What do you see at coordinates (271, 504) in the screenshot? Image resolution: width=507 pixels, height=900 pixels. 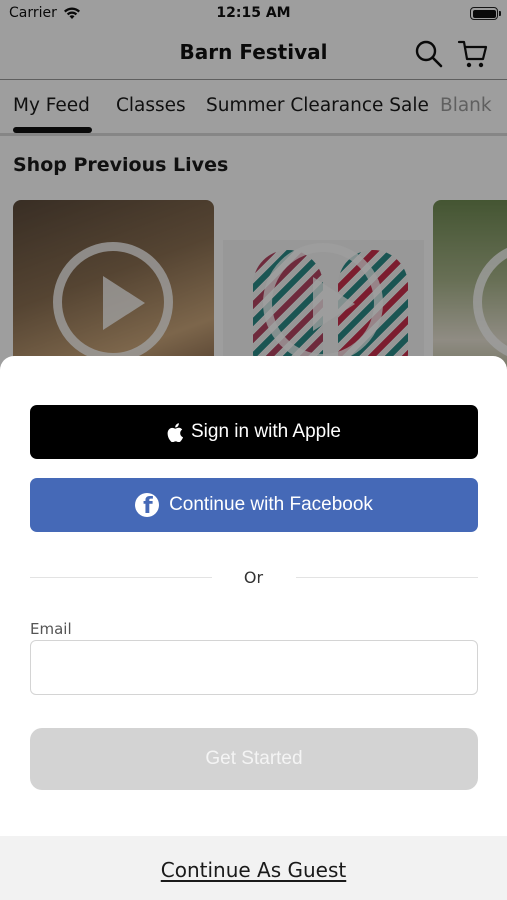 I see `facebook-button-label: Continue with Facebook` at bounding box center [271, 504].